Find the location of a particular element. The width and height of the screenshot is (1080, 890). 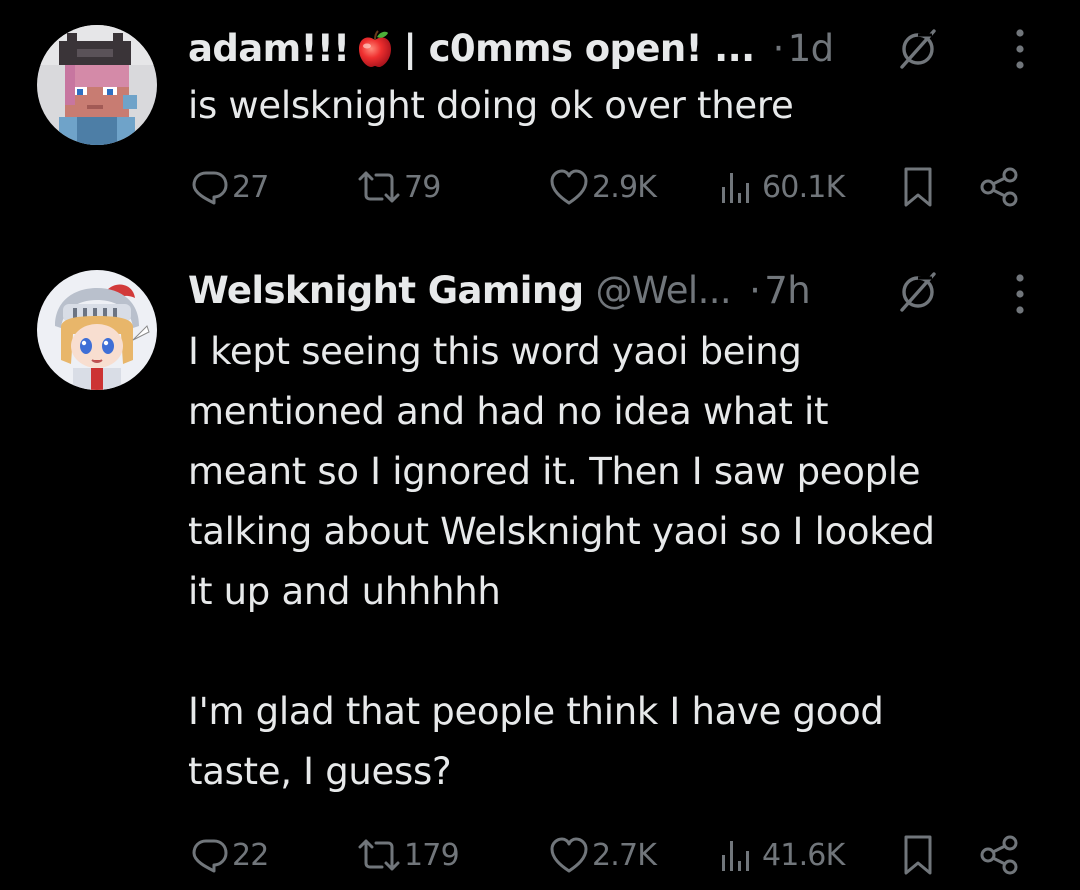

retweet-button: 179 is located at coordinates (408, 855).